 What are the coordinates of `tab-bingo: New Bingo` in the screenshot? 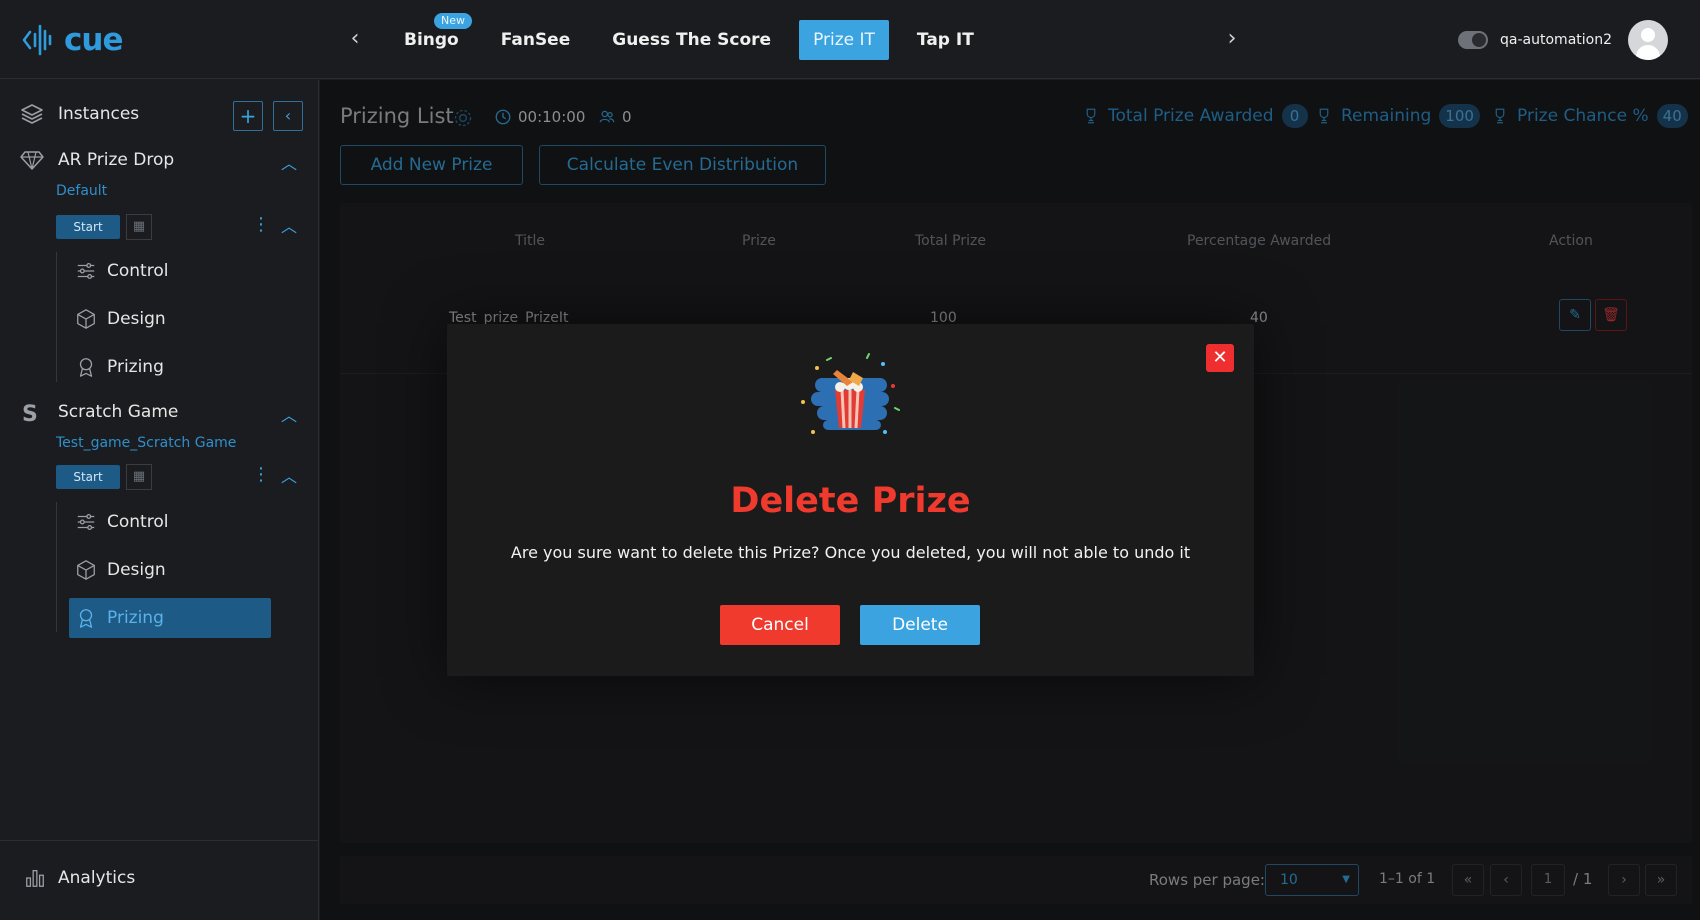 It's located at (431, 36).